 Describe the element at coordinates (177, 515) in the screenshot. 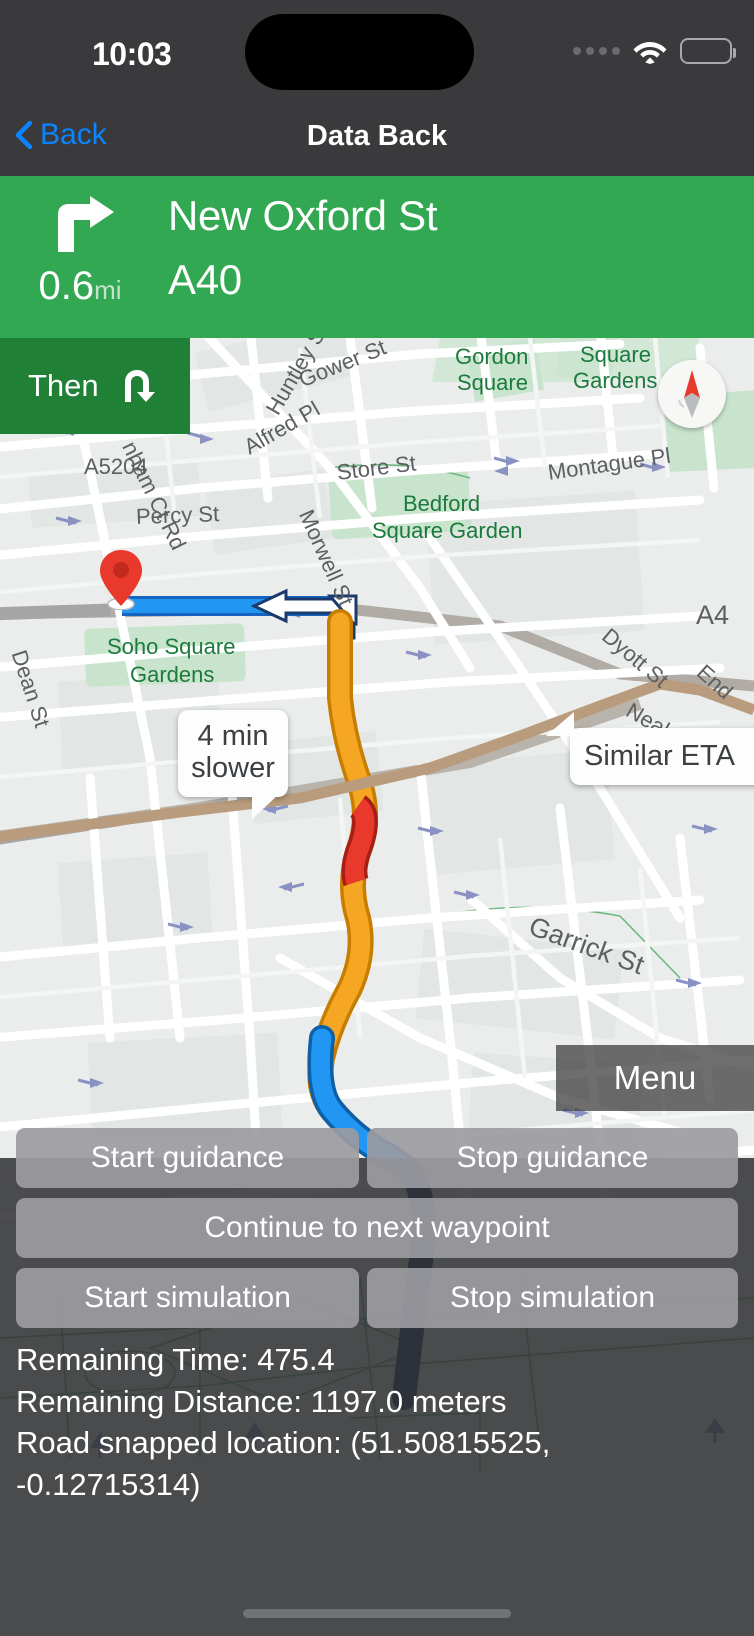

I see `map-label: Percy St` at that location.